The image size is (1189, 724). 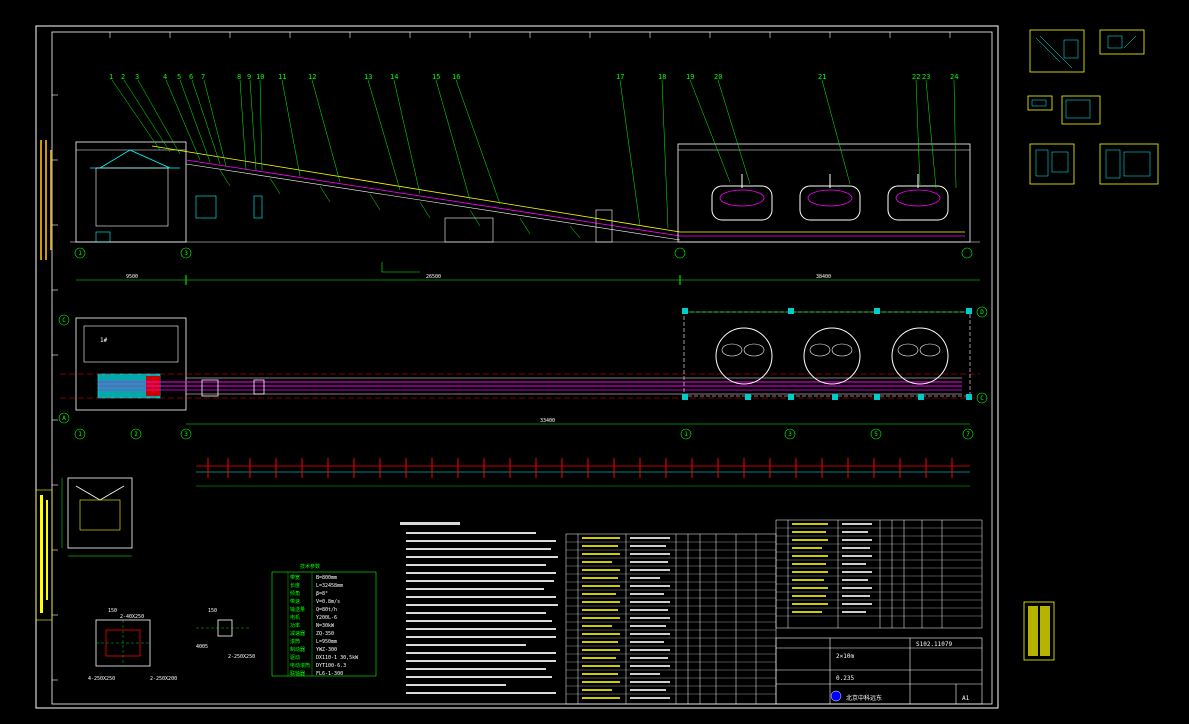 What do you see at coordinates (742, 197) in the screenshot?
I see `tank-1-elev` at bounding box center [742, 197].